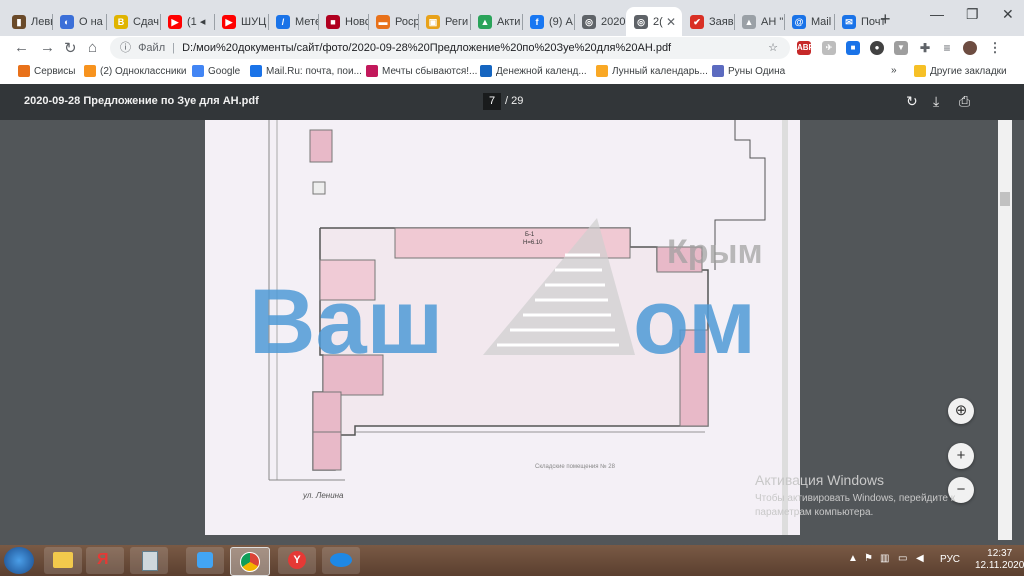 This screenshot has height=576, width=1024. Describe the element at coordinates (341, 560) in the screenshot. I see `app-taskbar-icon` at that location.